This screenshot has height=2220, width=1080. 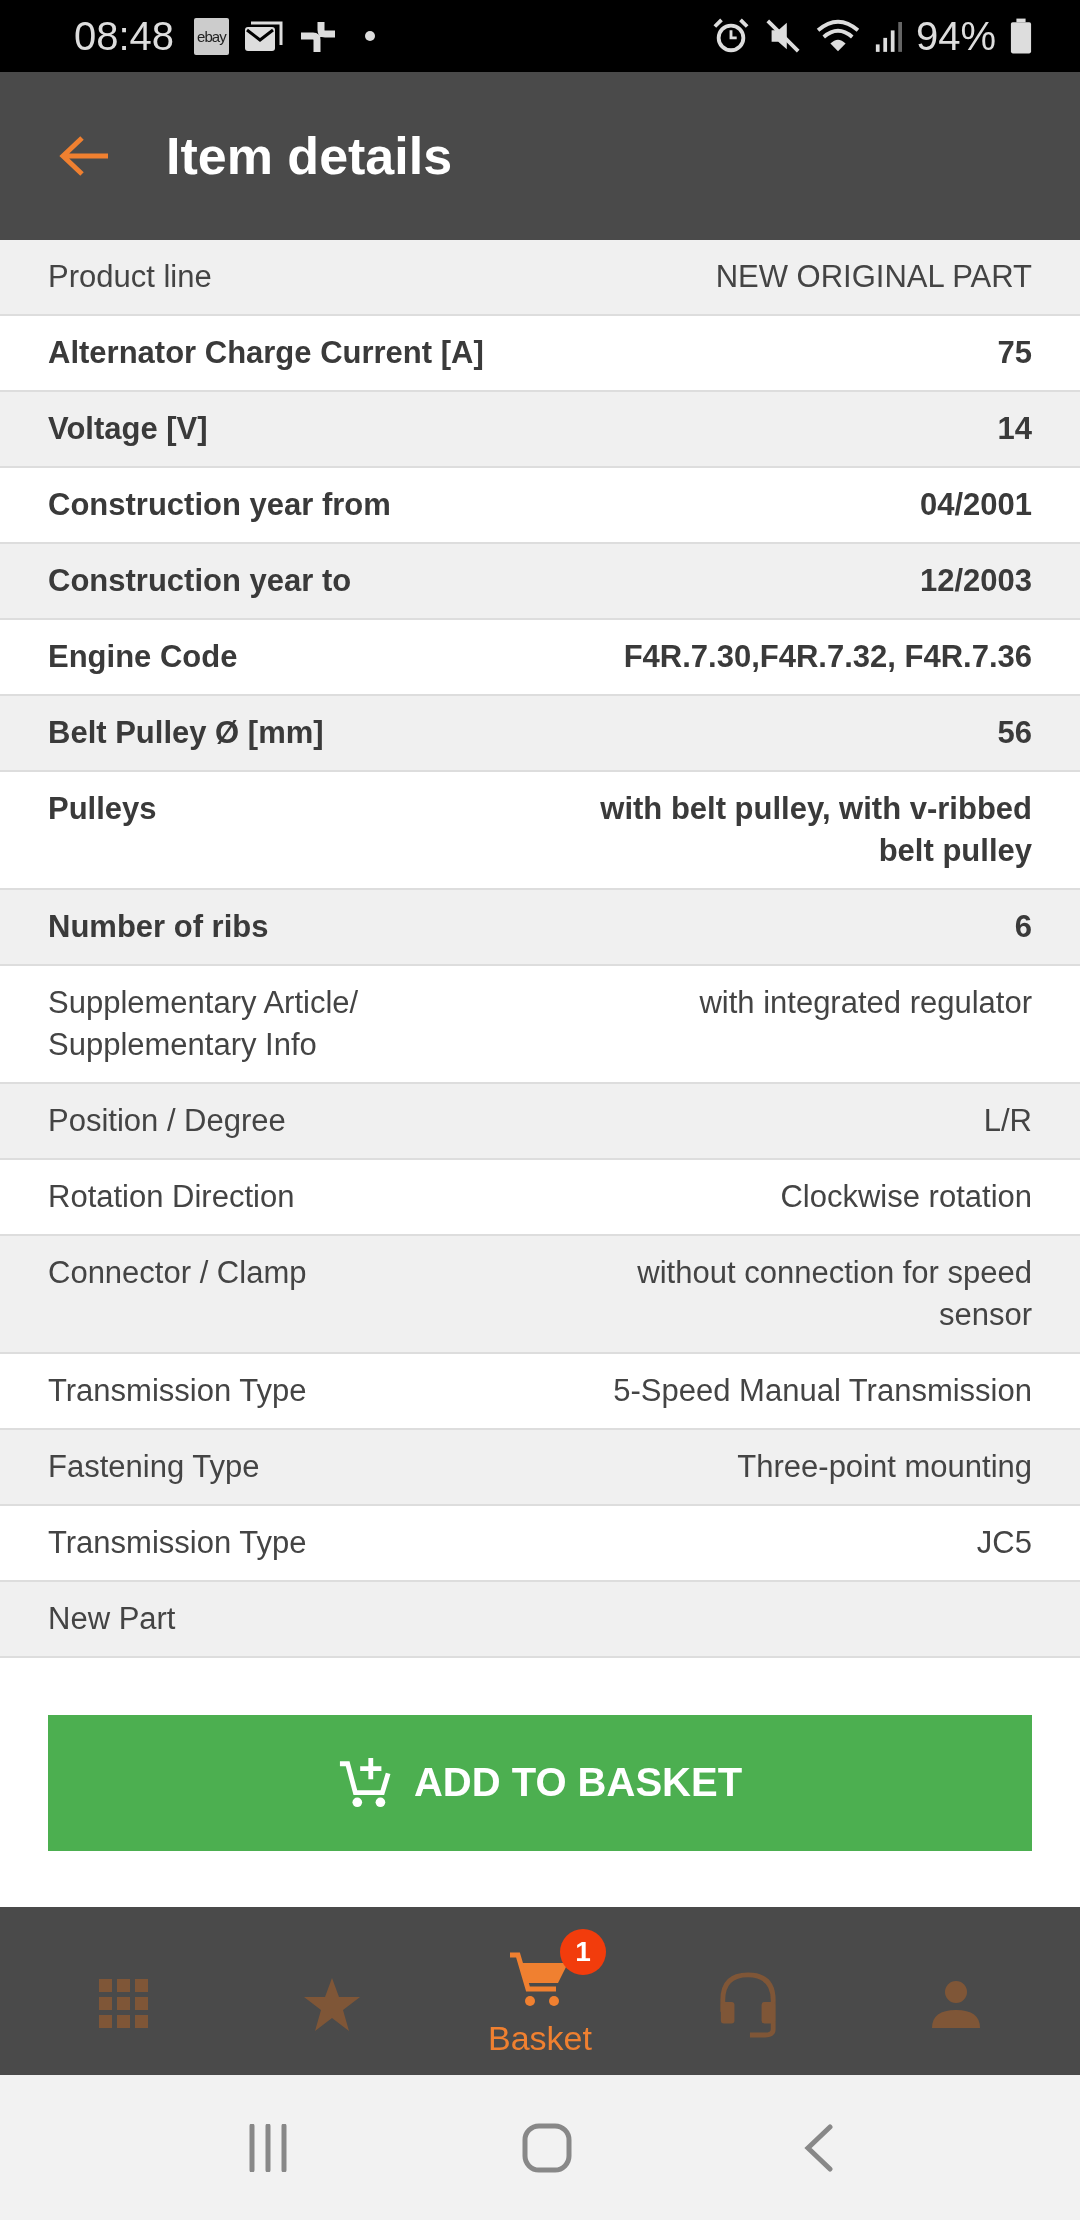 What do you see at coordinates (884, 1467) in the screenshot?
I see `detail-value: Three-point mounting` at bounding box center [884, 1467].